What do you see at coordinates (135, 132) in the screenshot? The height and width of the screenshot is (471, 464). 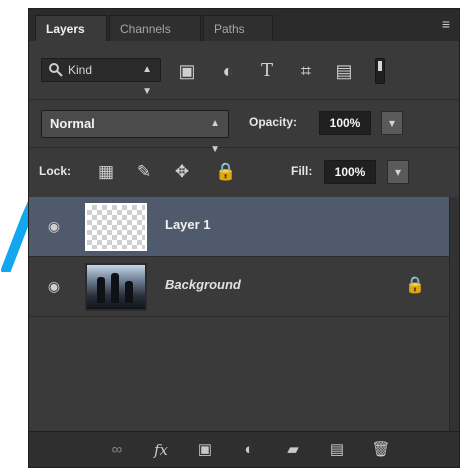 I see `blend-mode-select: Normal ▲ ▼` at bounding box center [135, 132].